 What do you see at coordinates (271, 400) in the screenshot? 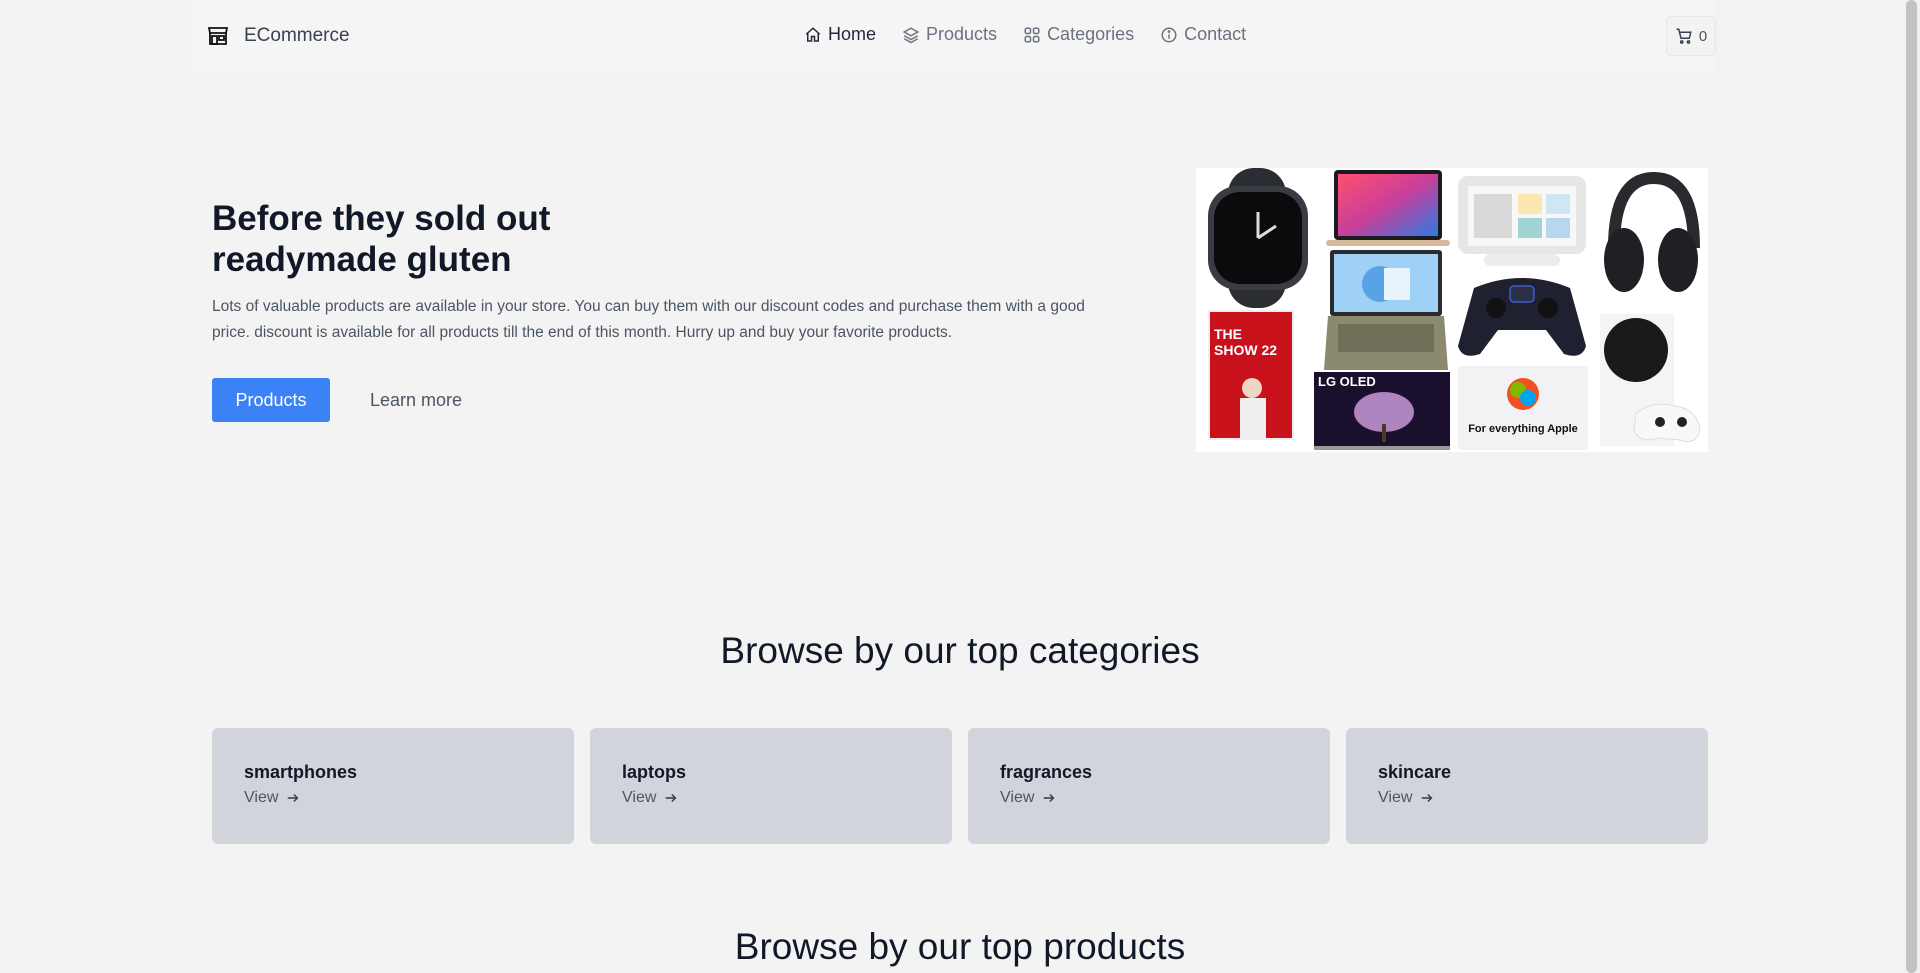
I see `products-button: Products` at bounding box center [271, 400].